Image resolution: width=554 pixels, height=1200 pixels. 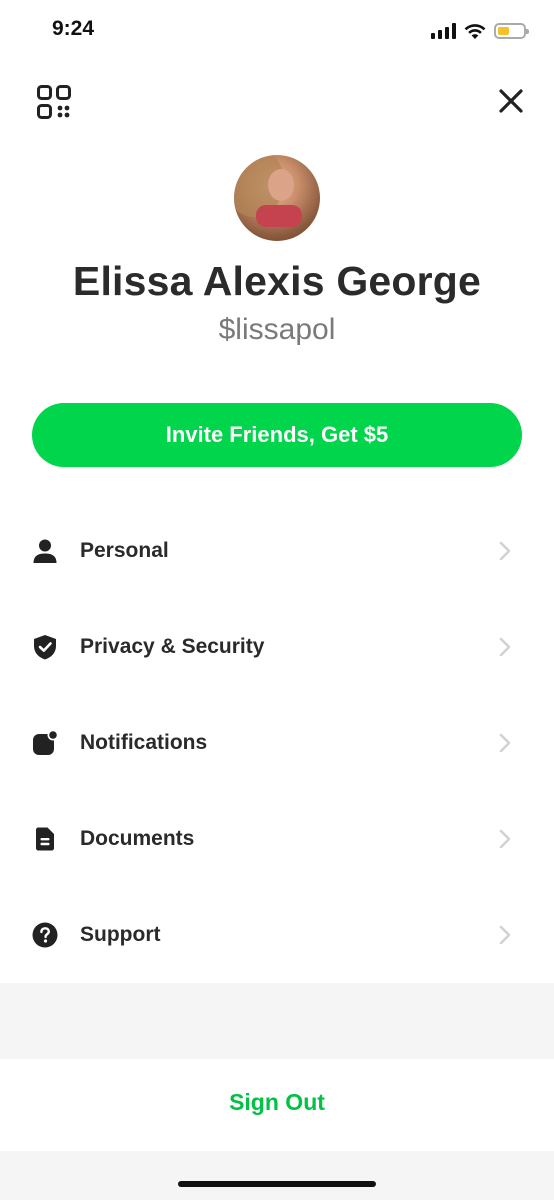 What do you see at coordinates (45, 551) in the screenshot?
I see `person-icon` at bounding box center [45, 551].